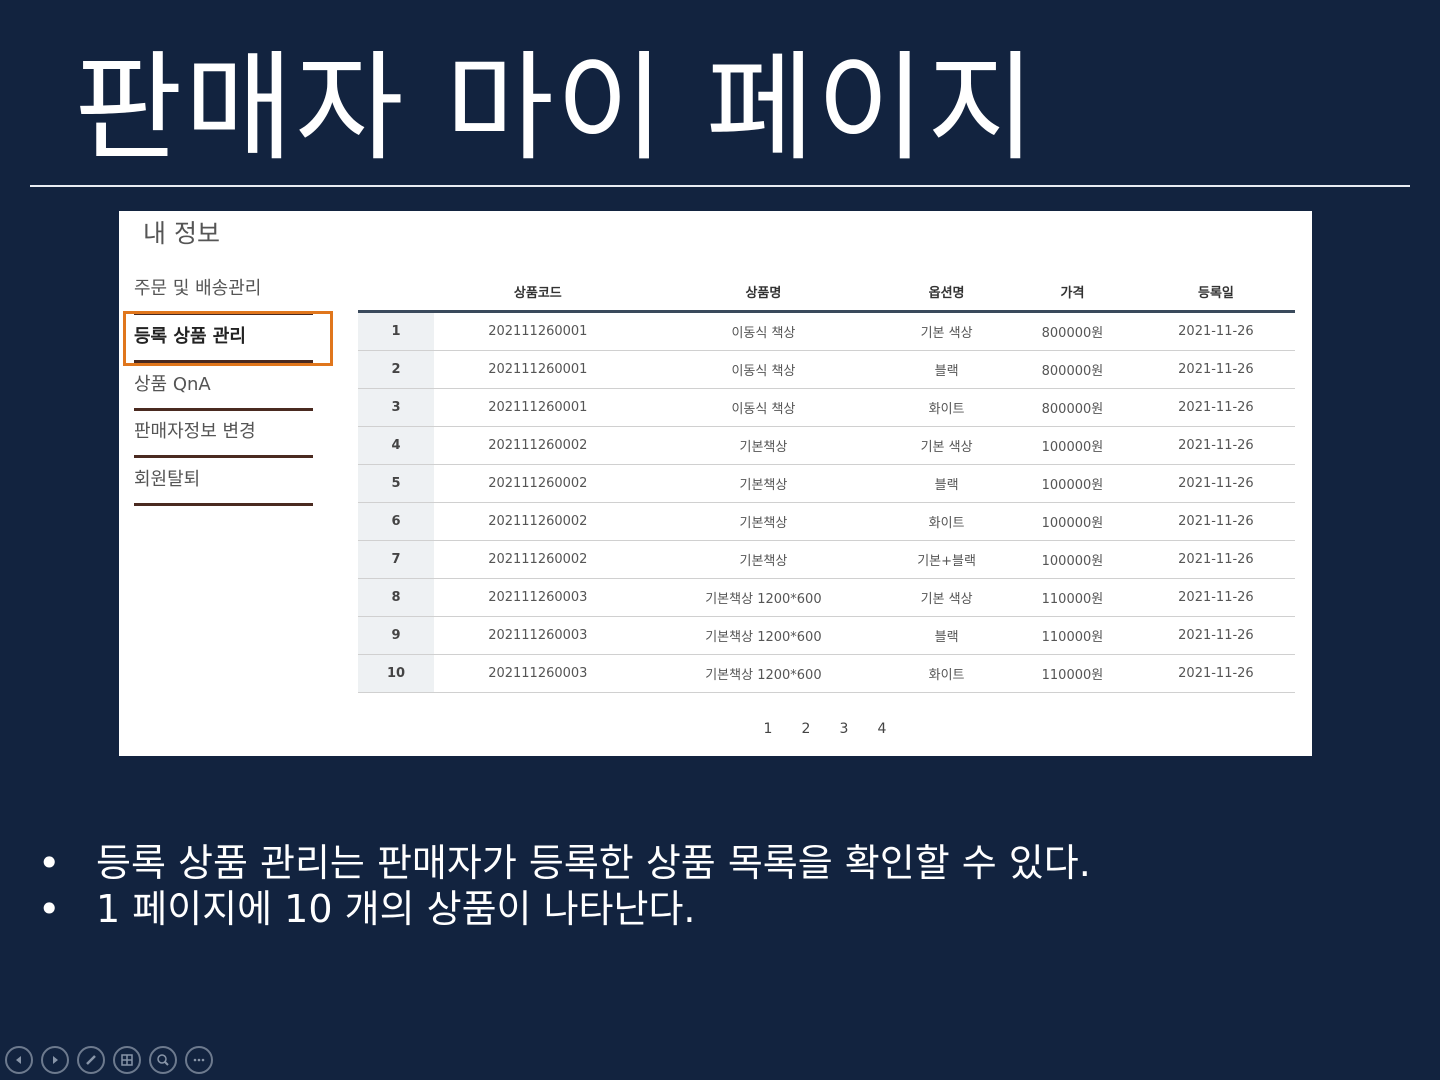  What do you see at coordinates (195, 431) in the screenshot?
I see `sidebar-item-label: 판매자정보 변경` at bounding box center [195, 431].